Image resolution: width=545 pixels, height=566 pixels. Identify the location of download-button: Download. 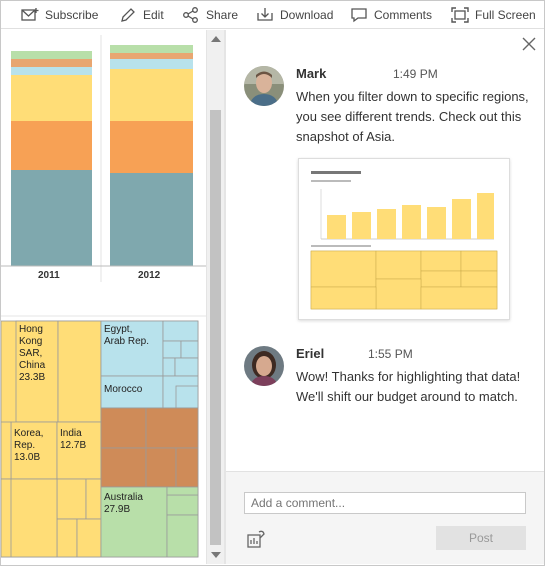
(294, 15).